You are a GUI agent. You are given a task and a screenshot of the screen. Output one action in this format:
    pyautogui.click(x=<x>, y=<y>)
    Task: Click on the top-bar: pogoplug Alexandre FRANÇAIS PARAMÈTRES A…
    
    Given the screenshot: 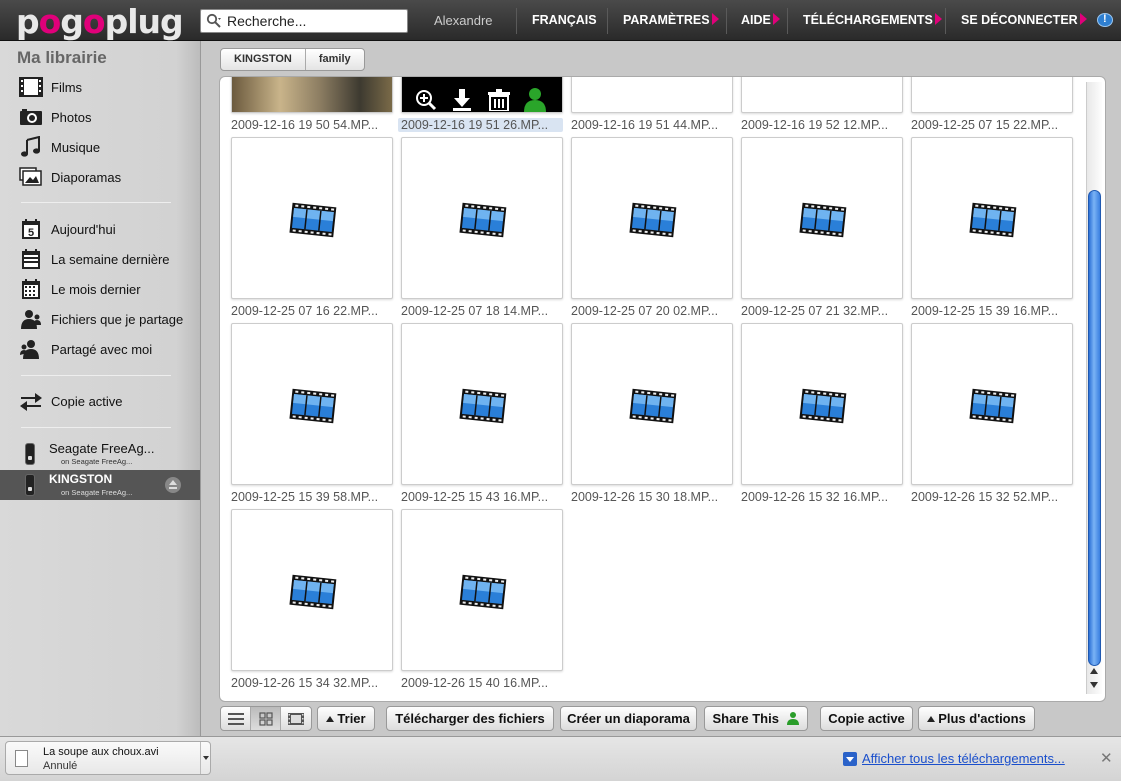 What is the action you would take?
    pyautogui.click(x=560, y=20)
    